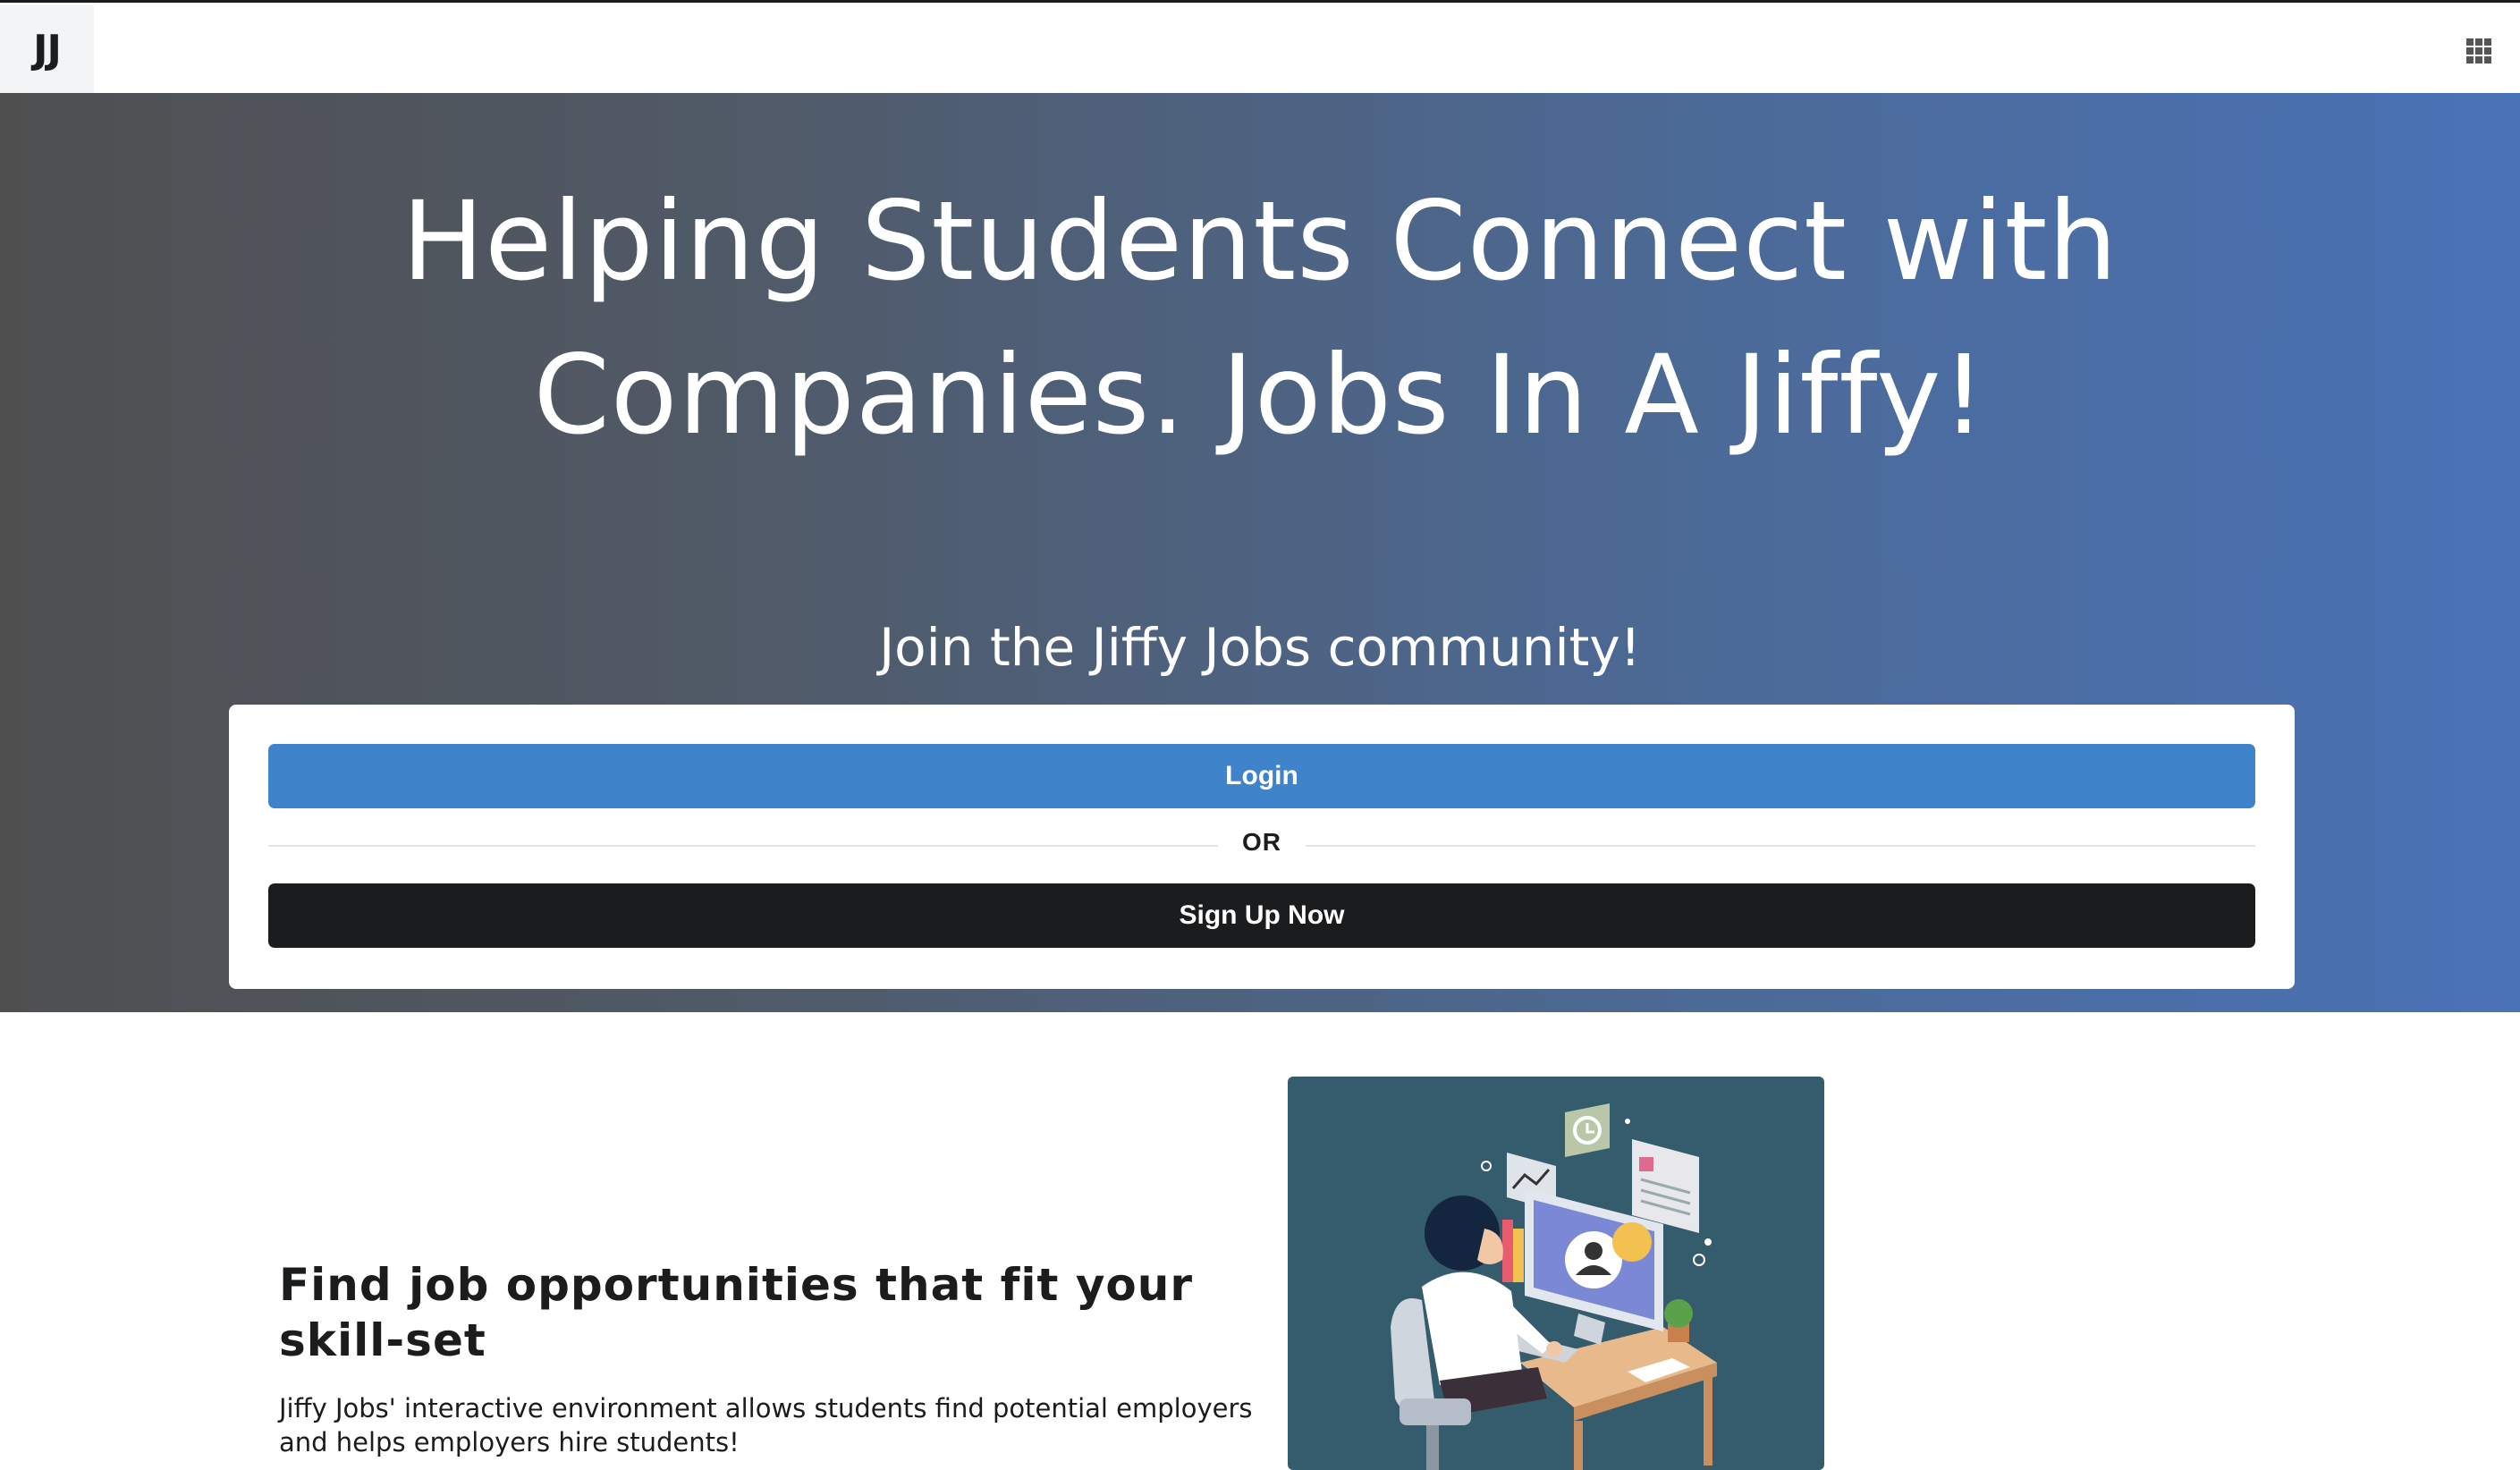 Image resolution: width=2520 pixels, height=1470 pixels. I want to click on student-computer-illustration, so click(1556, 1273).